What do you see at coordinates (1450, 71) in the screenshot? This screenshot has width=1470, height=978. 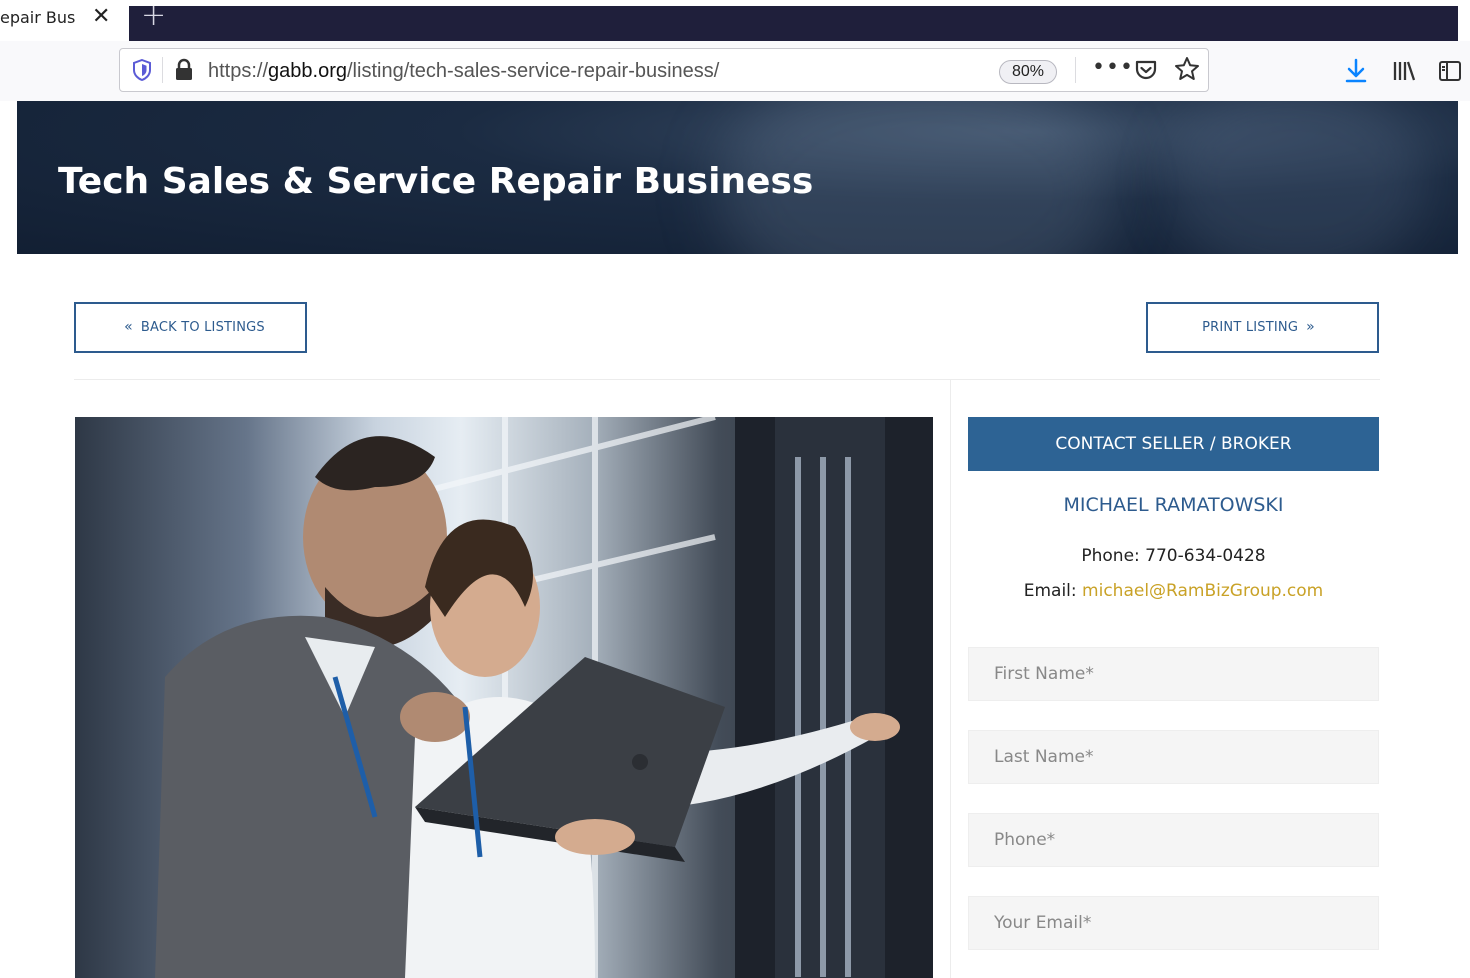 I see `sidebar-icon` at bounding box center [1450, 71].